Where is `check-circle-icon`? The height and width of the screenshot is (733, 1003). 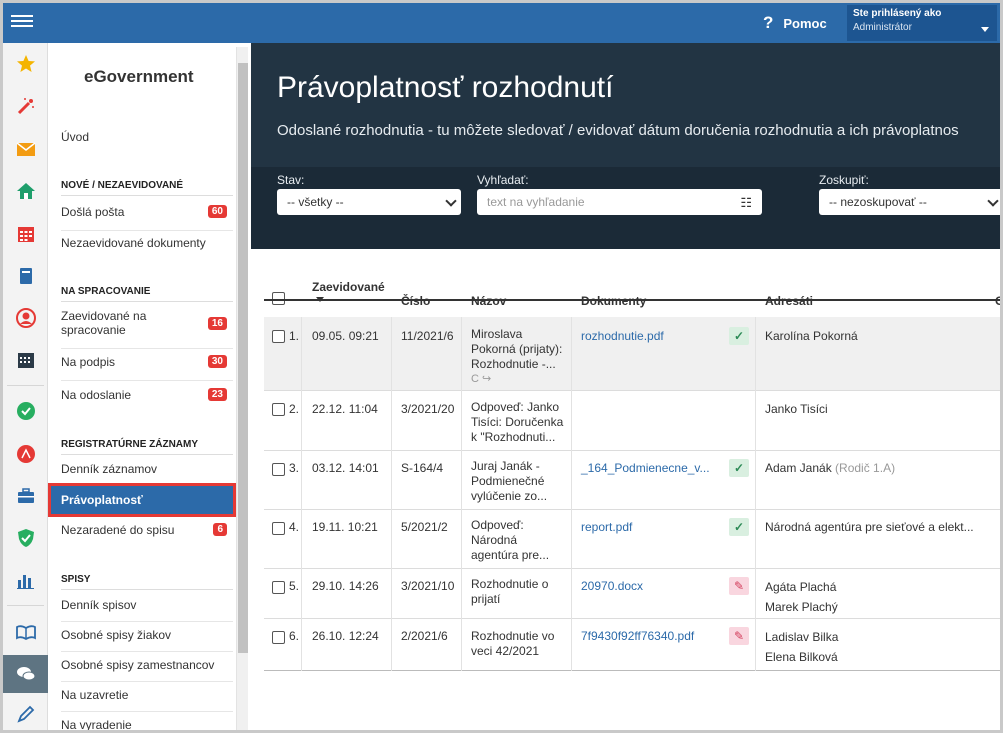
check-circle-icon is located at coordinates (25, 411).